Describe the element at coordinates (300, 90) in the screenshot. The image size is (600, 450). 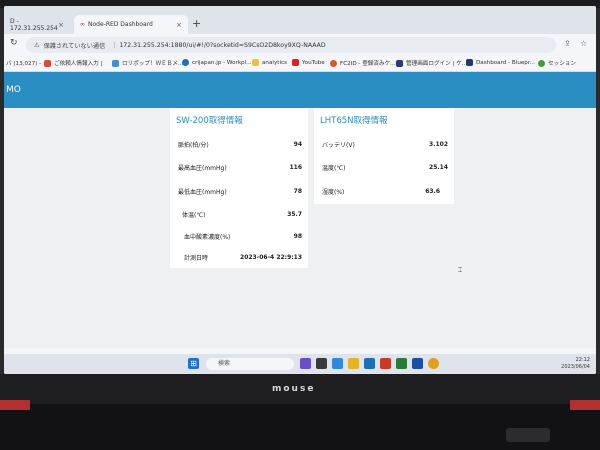
I see `dashboard-header: MO` at that location.